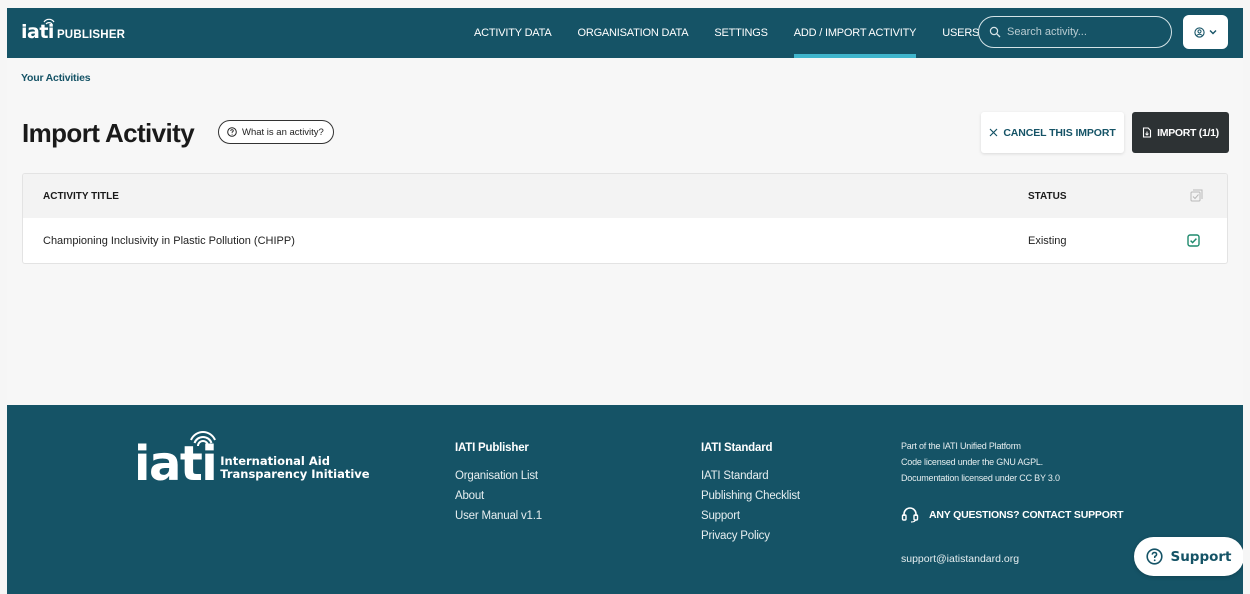 This screenshot has width=1250, height=594. I want to click on search-box, so click(1075, 32).